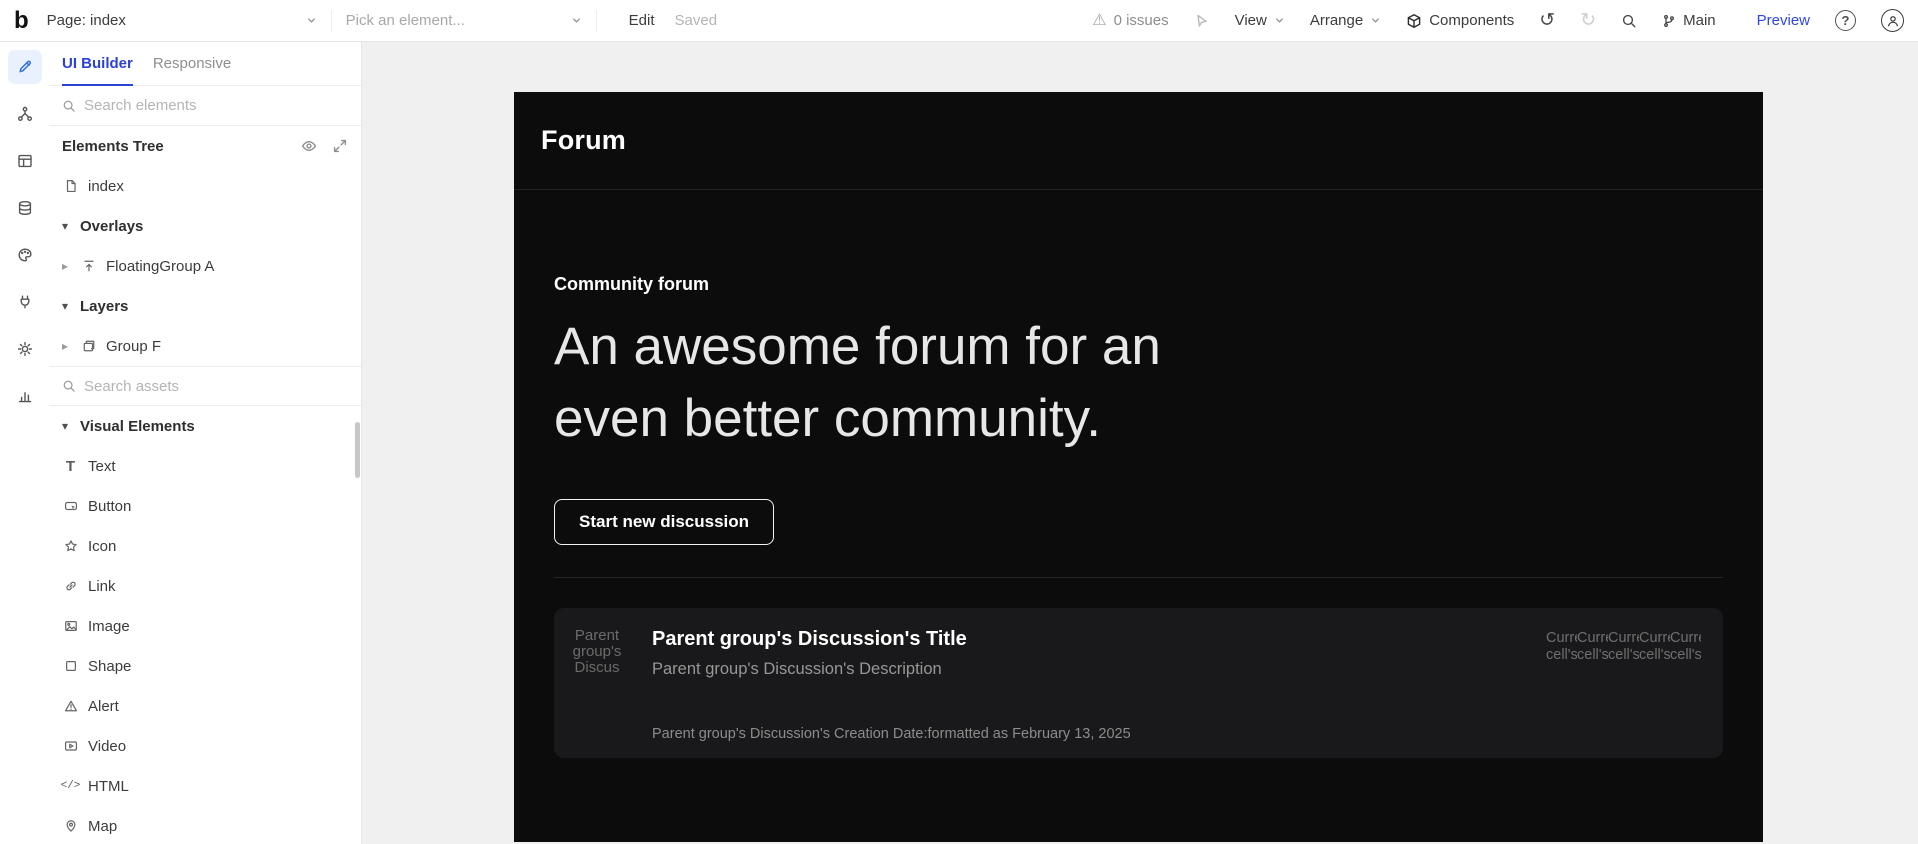  Describe the element at coordinates (97, 64) in the screenshot. I see `tab-ui-builder: UI Builder` at that location.